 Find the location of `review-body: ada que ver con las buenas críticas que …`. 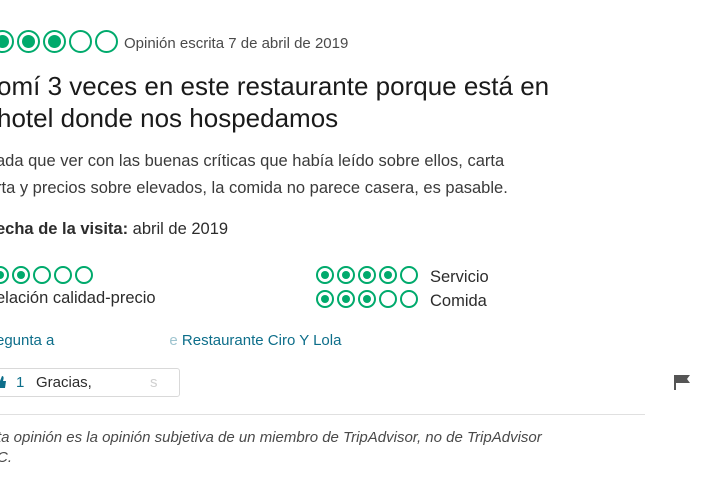

review-body: ada que ver con las buenas críticas que … is located at coordinates (358, 175).